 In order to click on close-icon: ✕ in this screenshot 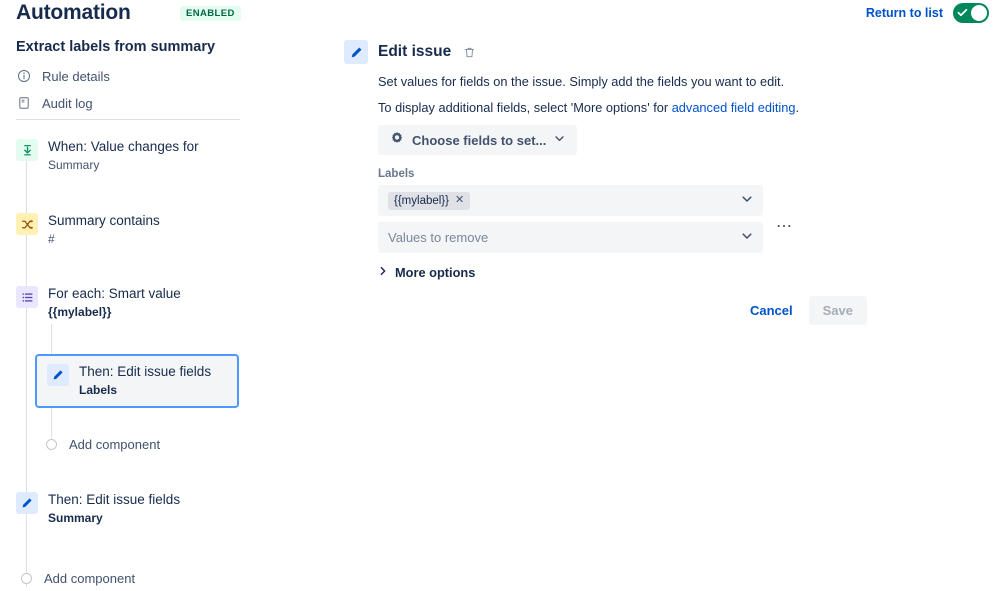, I will do `click(459, 200)`.